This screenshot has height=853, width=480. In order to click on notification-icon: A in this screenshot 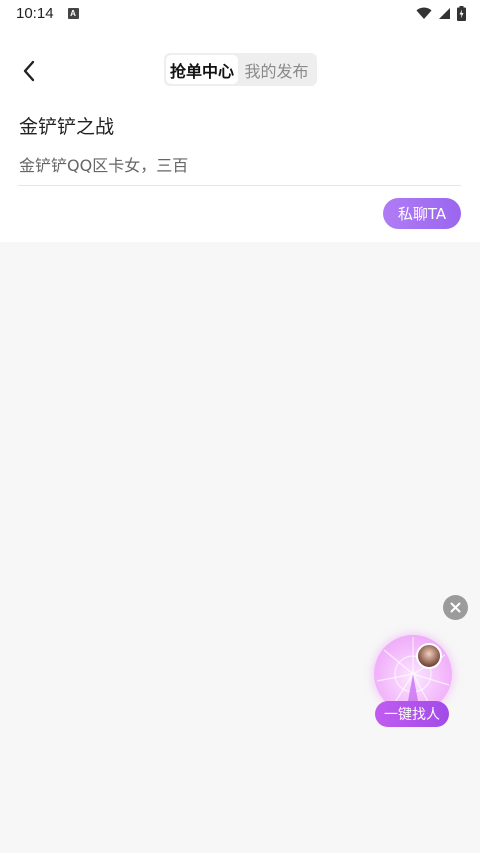, I will do `click(73, 13)`.